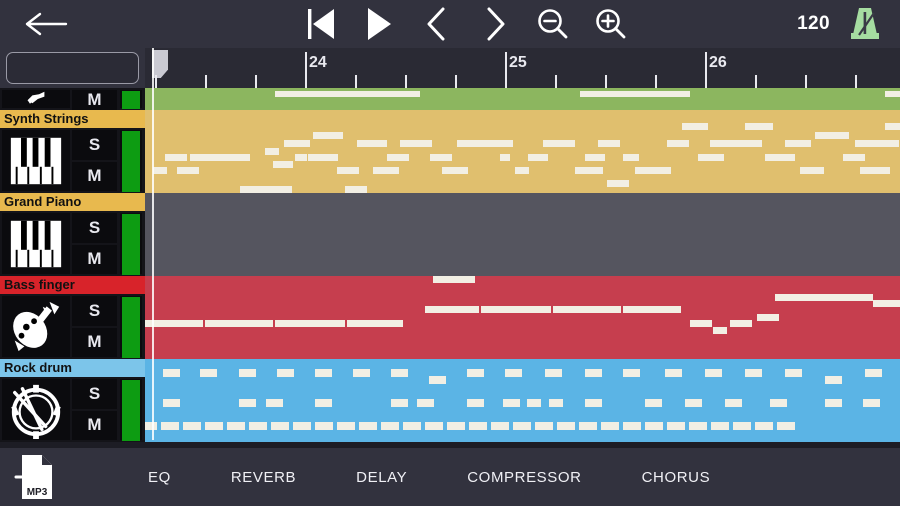 Image resolution: width=900 pixels, height=506 pixels. What do you see at coordinates (72, 368) in the screenshot?
I see `track-name-label: Rock drum` at bounding box center [72, 368].